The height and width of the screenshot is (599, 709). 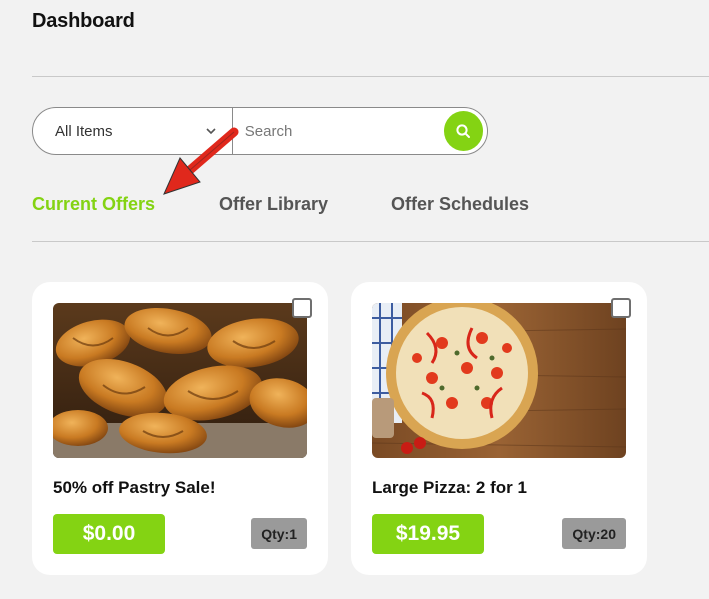 What do you see at coordinates (499, 380) in the screenshot?
I see `pizza-photo` at bounding box center [499, 380].